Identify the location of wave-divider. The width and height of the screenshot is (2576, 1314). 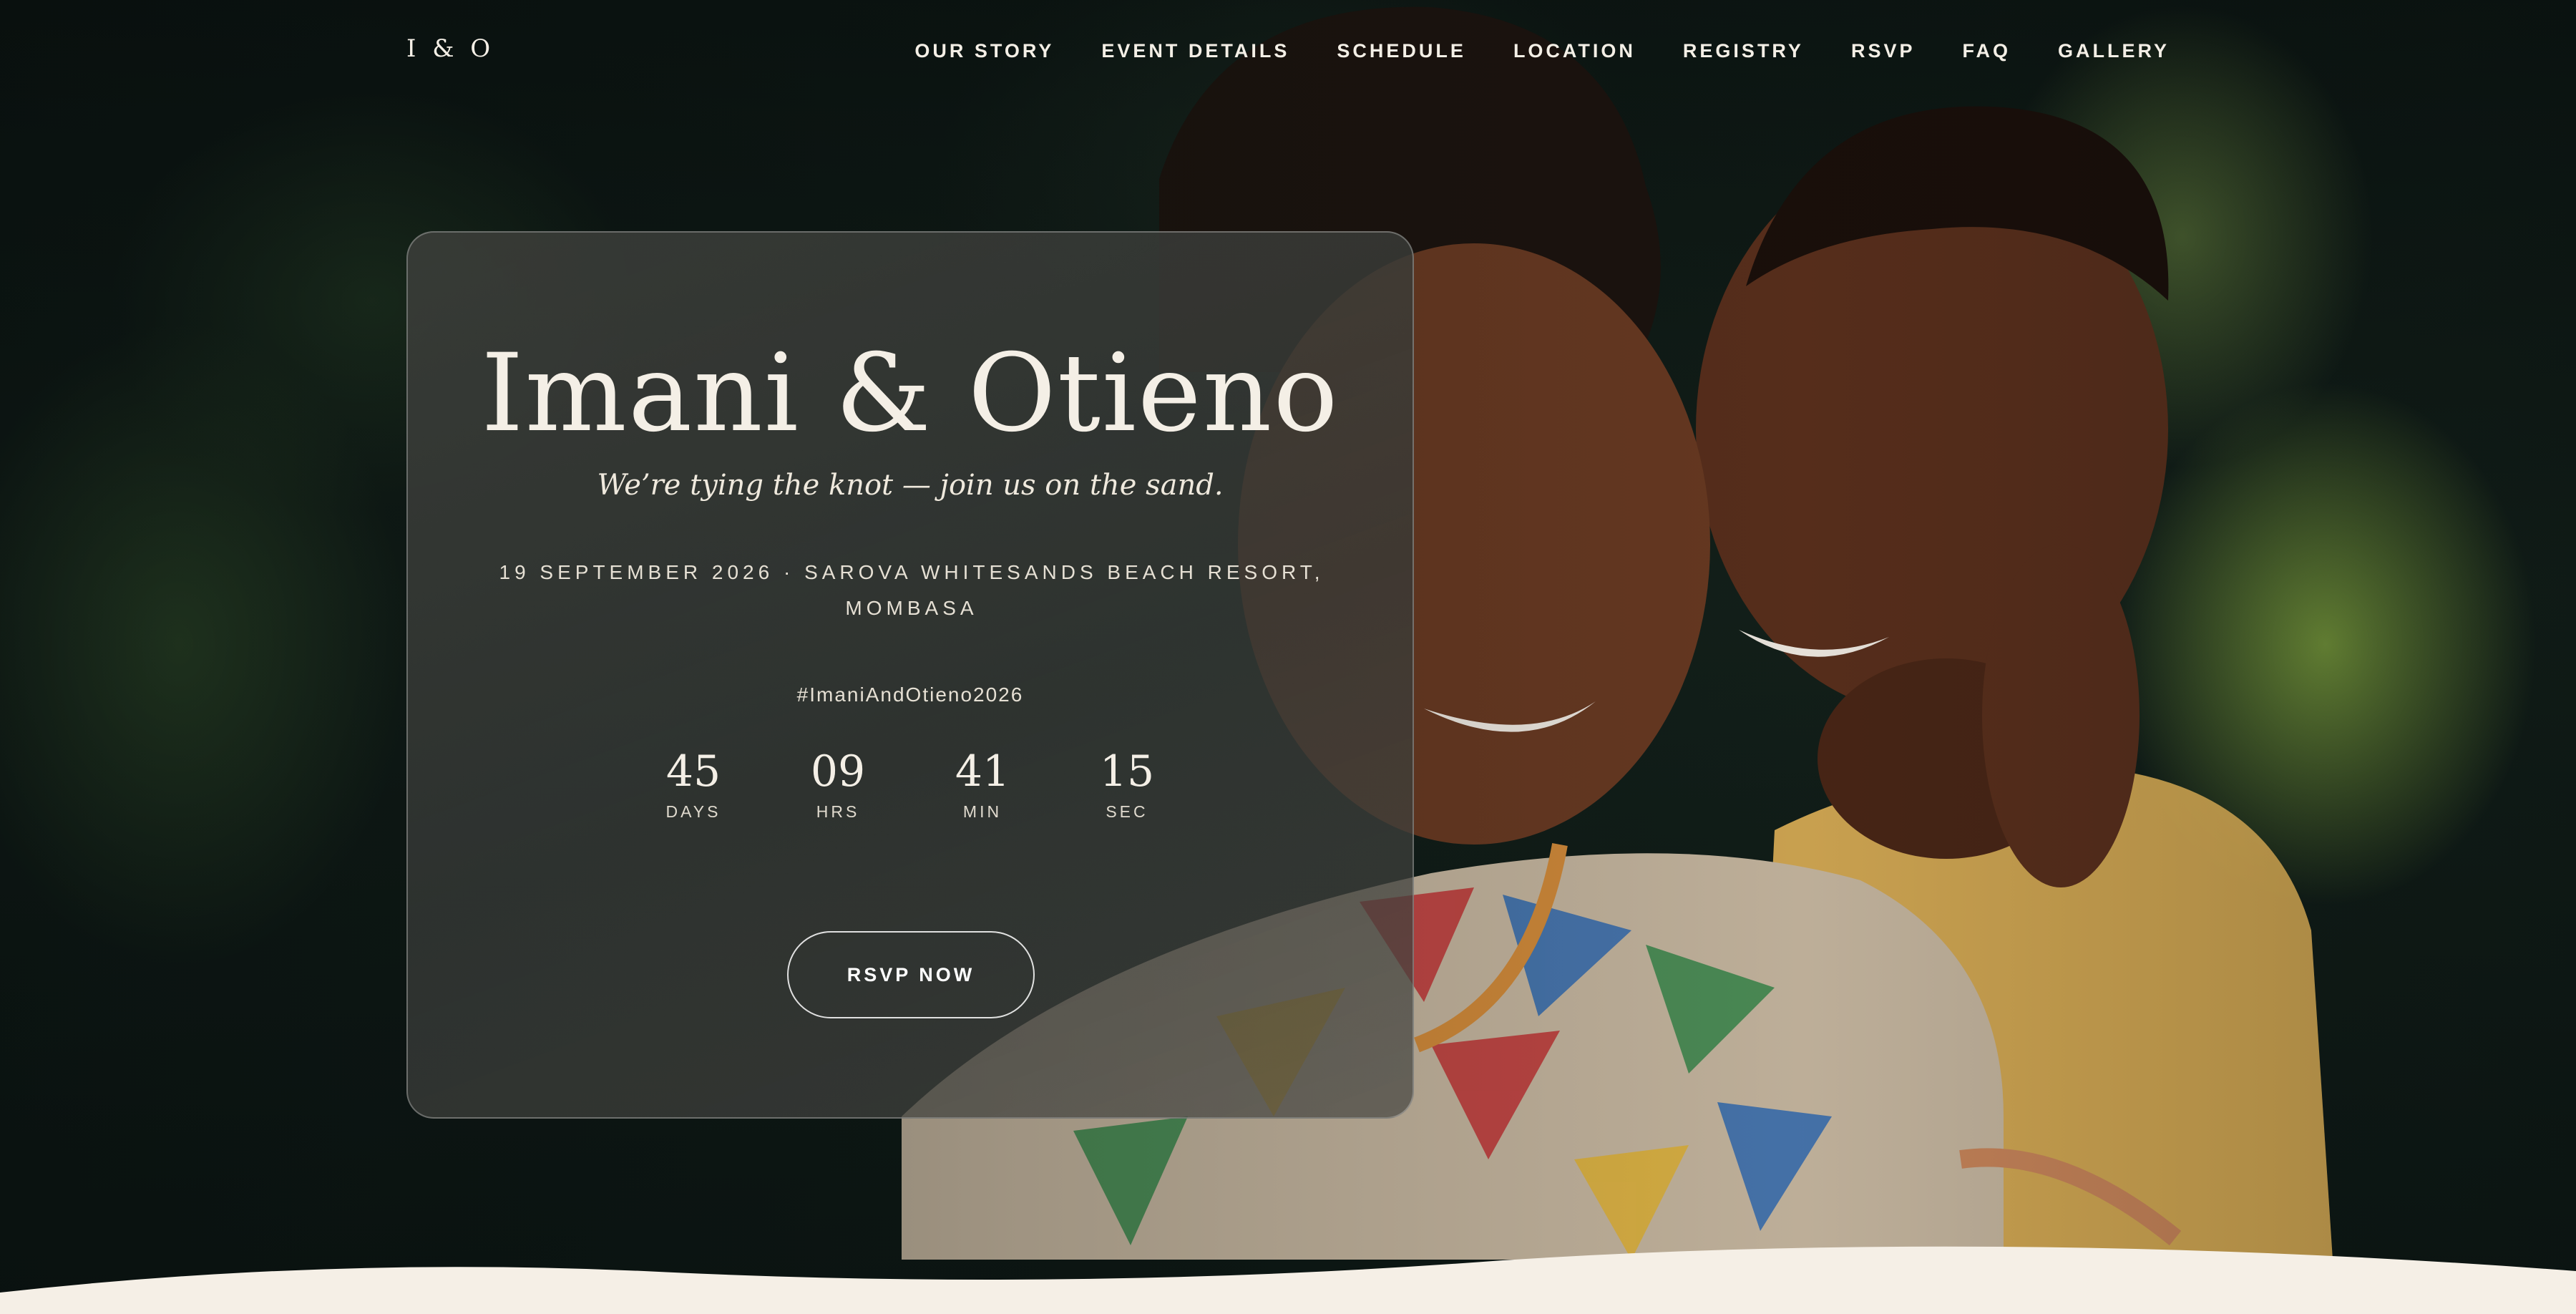
(1288, 1280).